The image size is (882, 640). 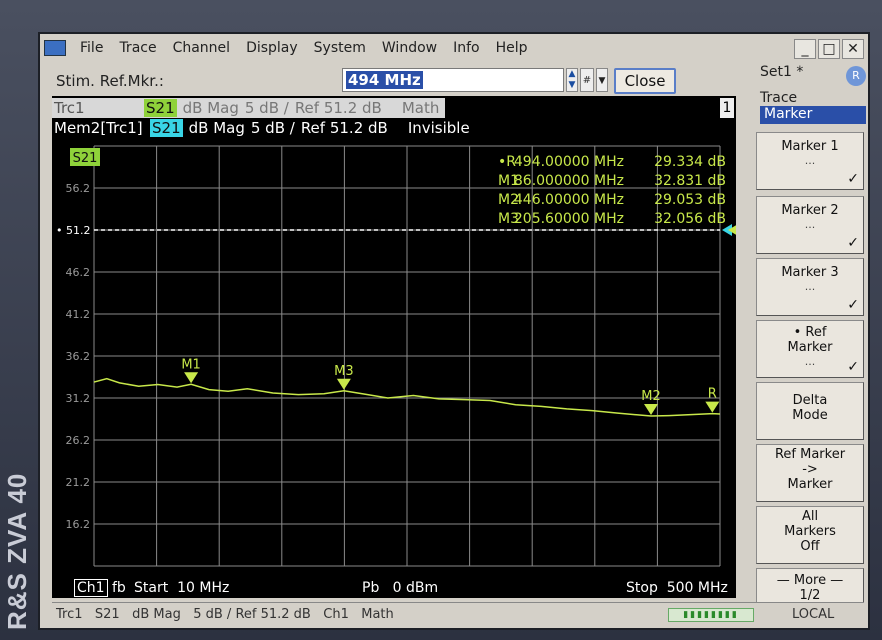 I want to click on softkey-label-3: Marker, so click(x=810, y=484).